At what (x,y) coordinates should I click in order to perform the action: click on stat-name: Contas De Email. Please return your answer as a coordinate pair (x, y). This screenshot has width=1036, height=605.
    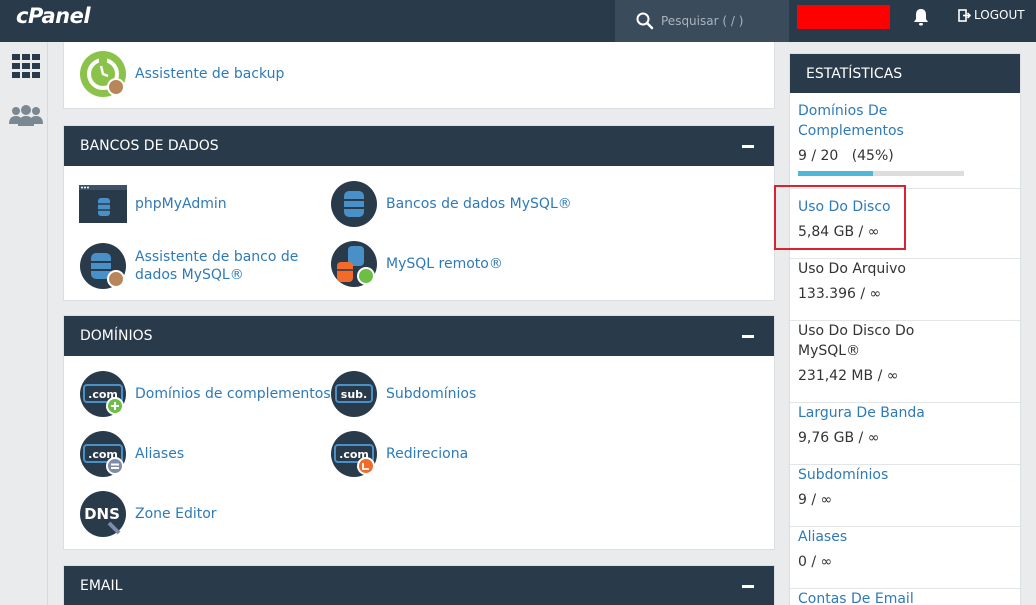
    Looking at the image, I should click on (883, 597).